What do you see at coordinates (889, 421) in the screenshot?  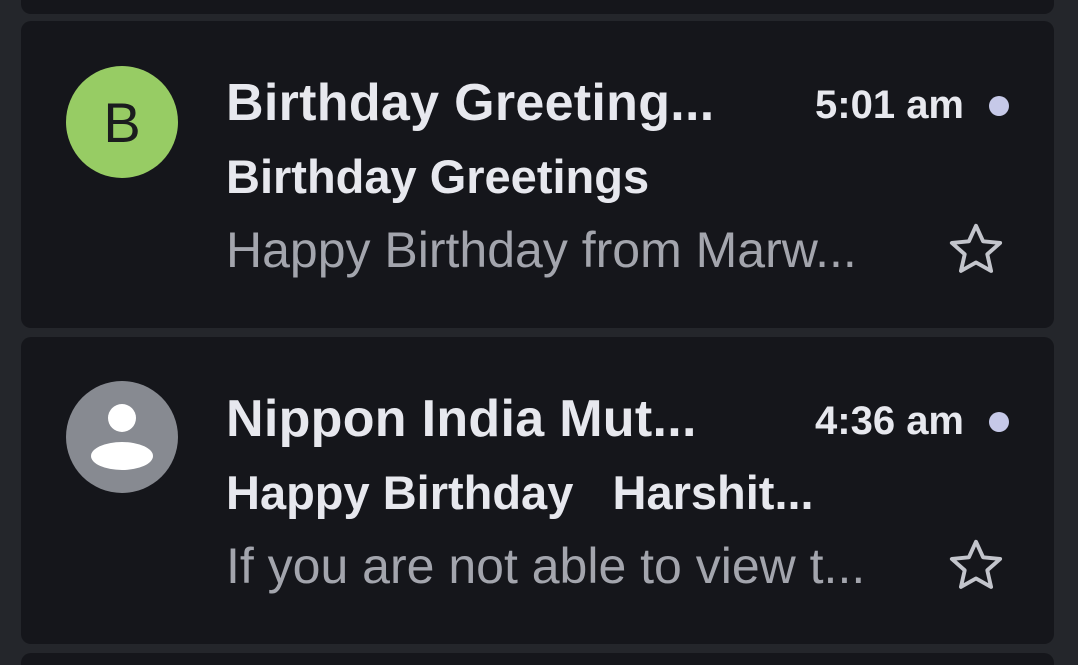 I see `email-time: 4:36 am` at bounding box center [889, 421].